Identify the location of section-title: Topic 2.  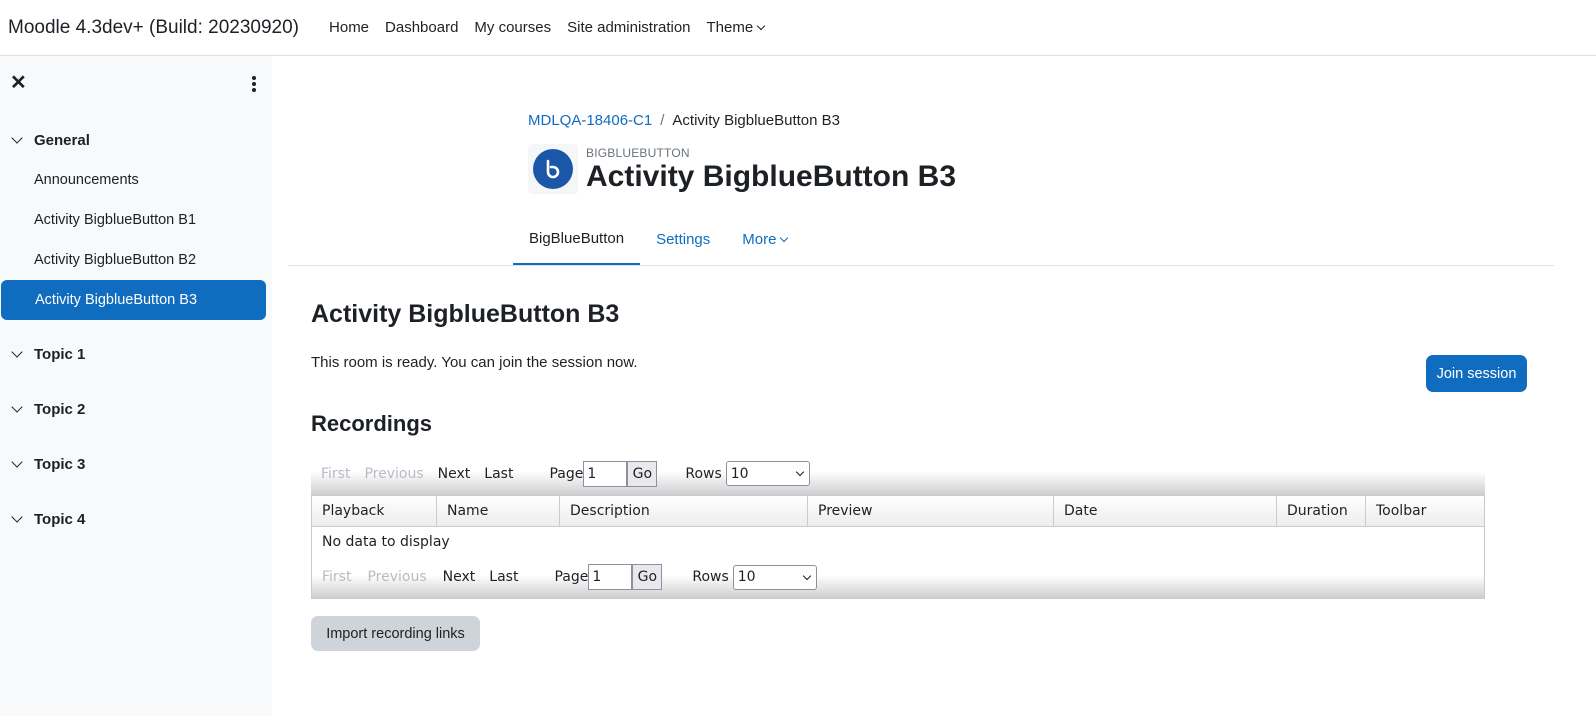
(60, 409).